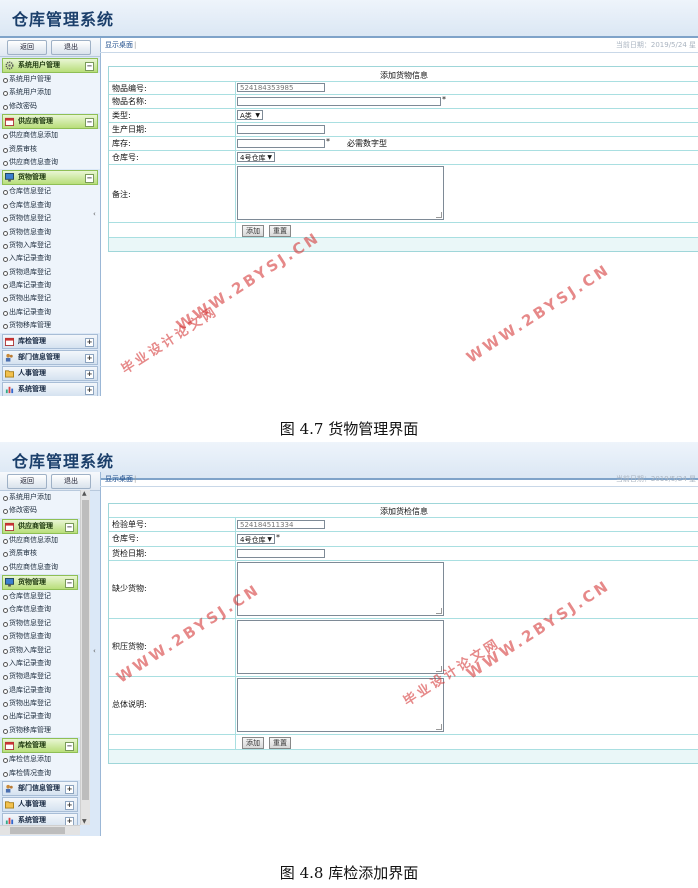  Describe the element at coordinates (367, 143) in the screenshot. I see `stock-hint: 必需数字型` at that location.